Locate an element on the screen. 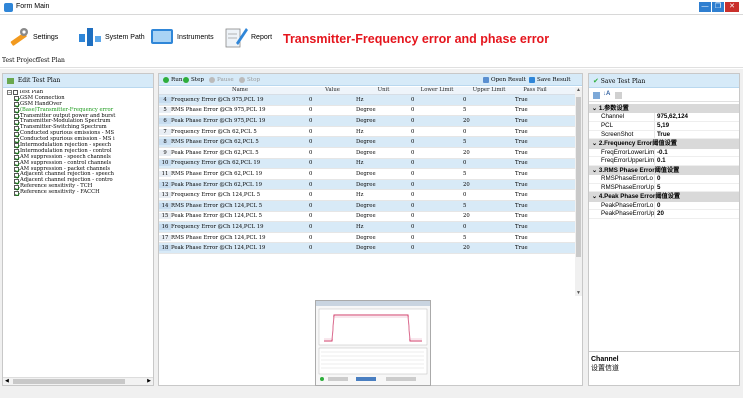 This screenshot has height=398, width=743. stop-button: Stop is located at coordinates (249, 79).